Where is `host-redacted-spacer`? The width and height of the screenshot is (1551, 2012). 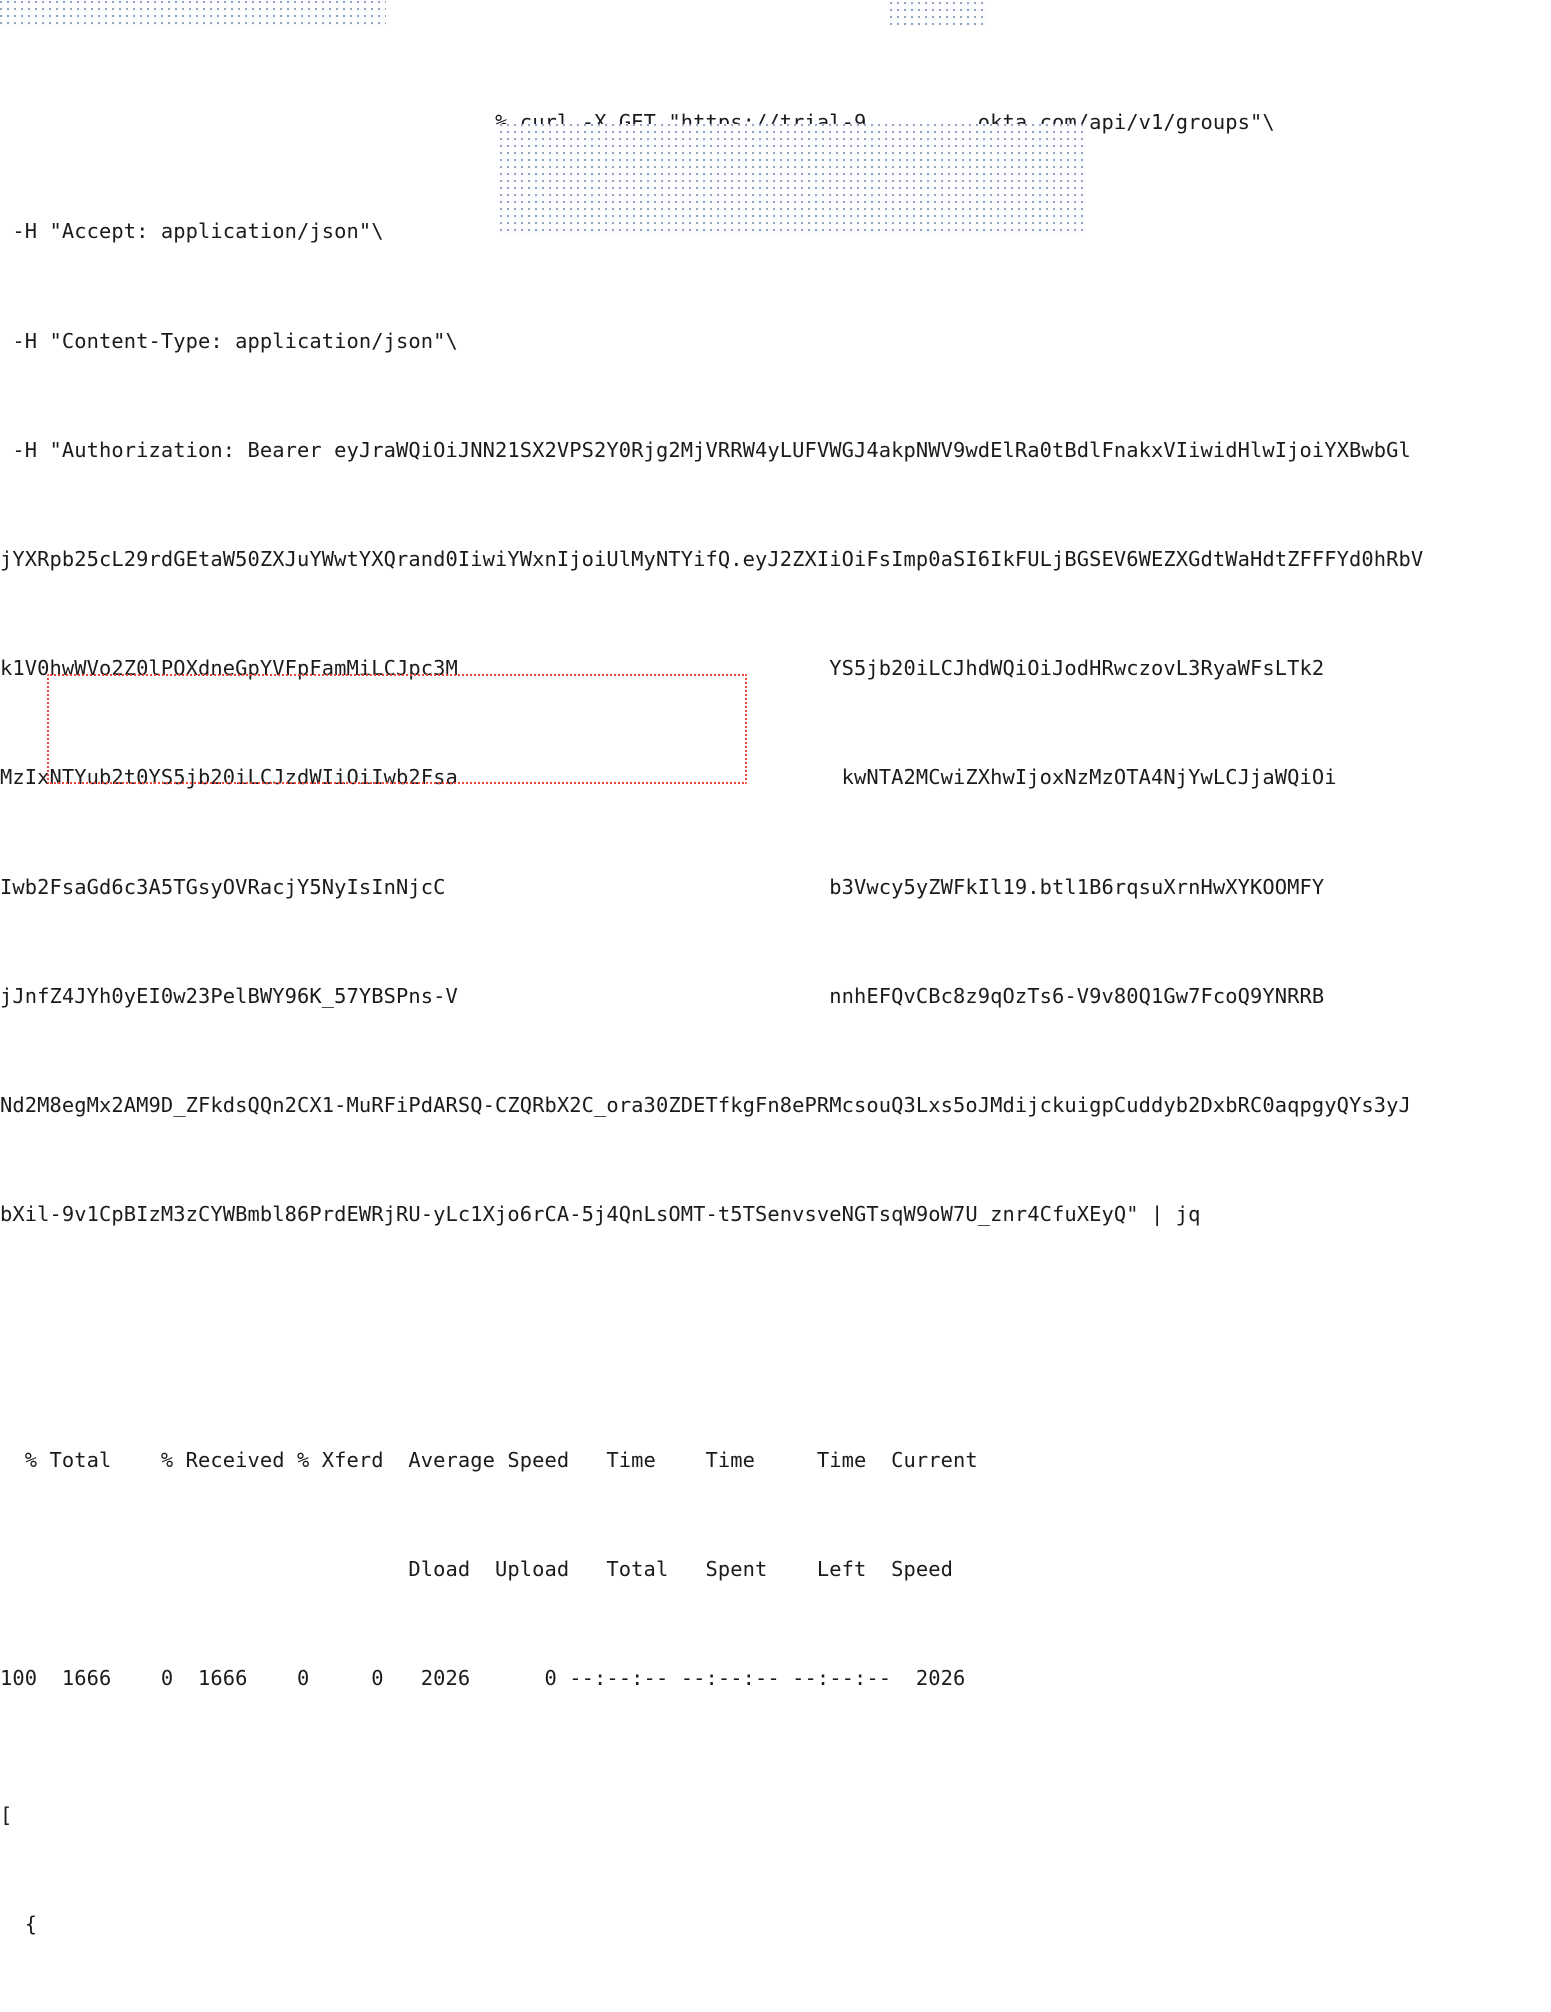
host-redacted-spacer is located at coordinates (915, 122).